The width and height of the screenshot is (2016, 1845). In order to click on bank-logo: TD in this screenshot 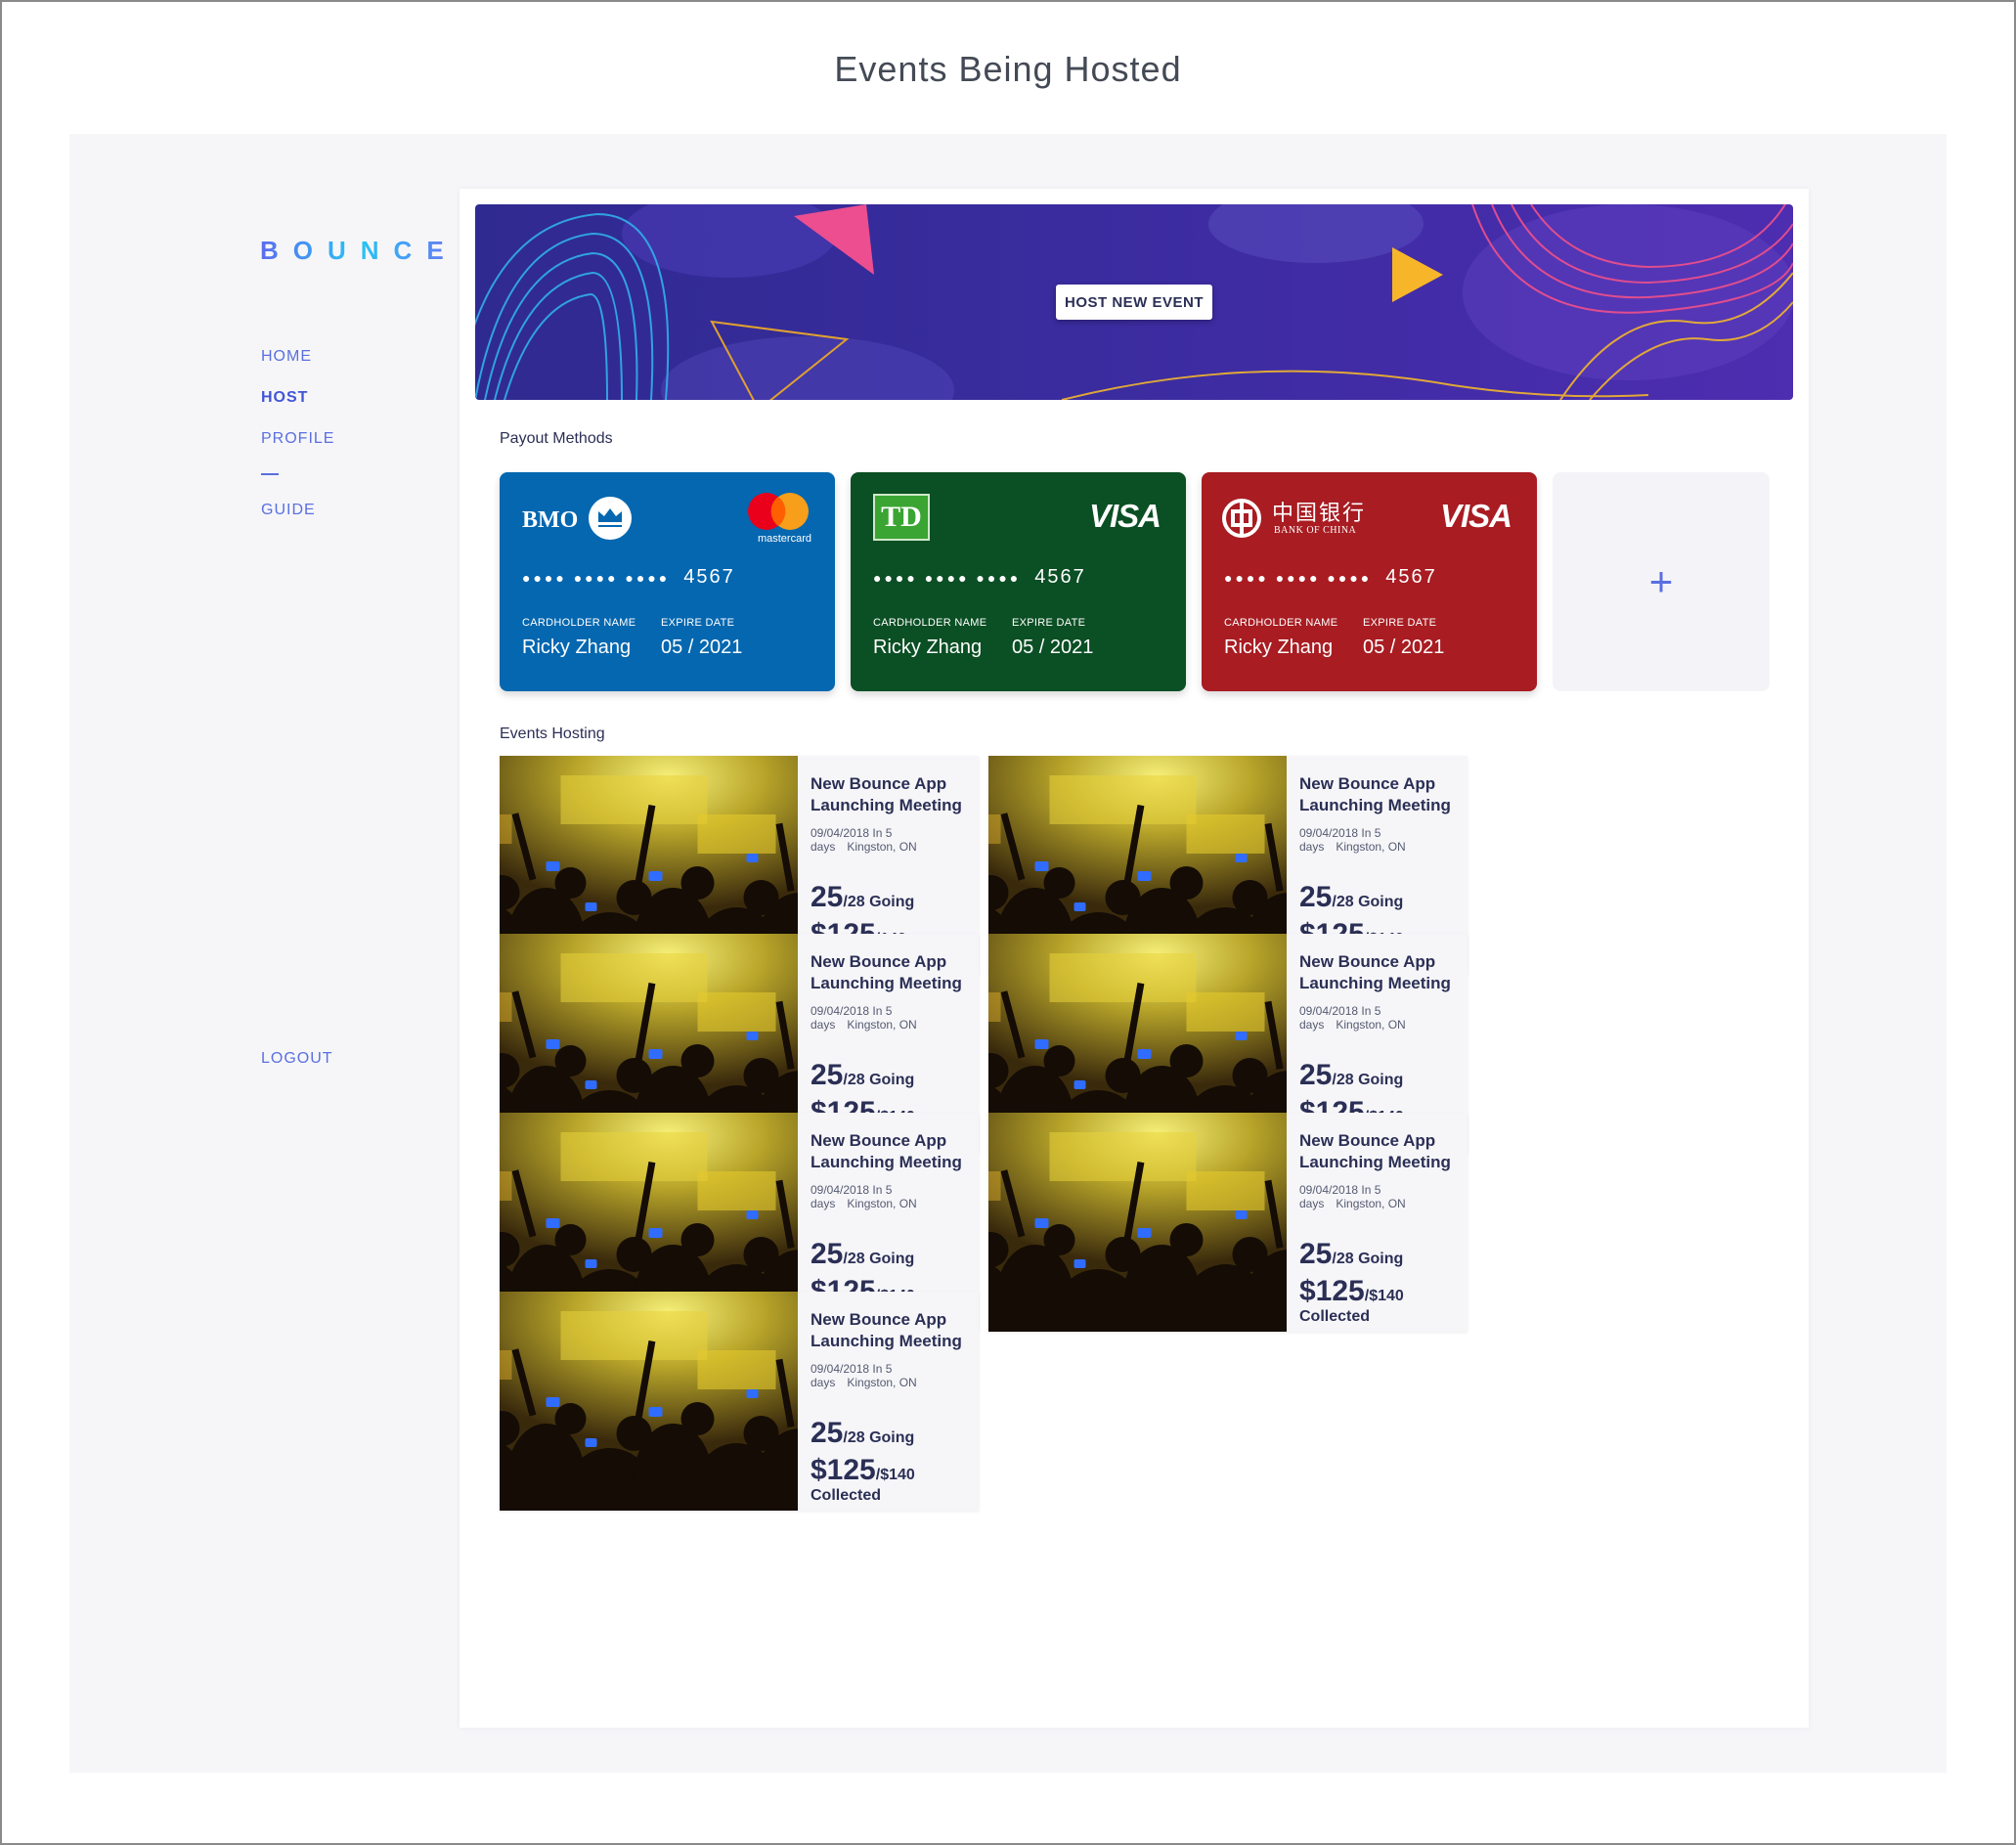, I will do `click(901, 517)`.